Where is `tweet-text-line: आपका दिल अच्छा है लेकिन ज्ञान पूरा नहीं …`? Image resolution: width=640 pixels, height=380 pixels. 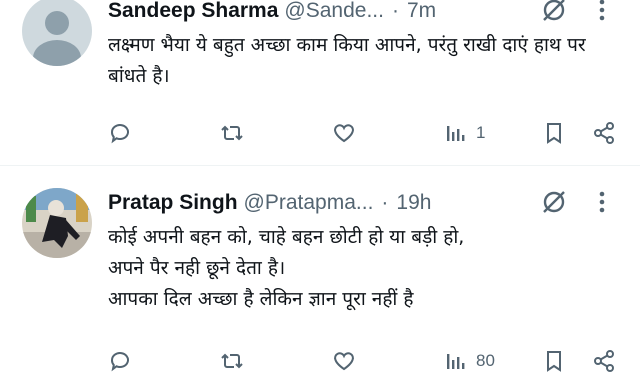
tweet-text-line: आपका दिल अच्छा है लेकिन ज्ञान पूरा नहीं … is located at coordinates (261, 299).